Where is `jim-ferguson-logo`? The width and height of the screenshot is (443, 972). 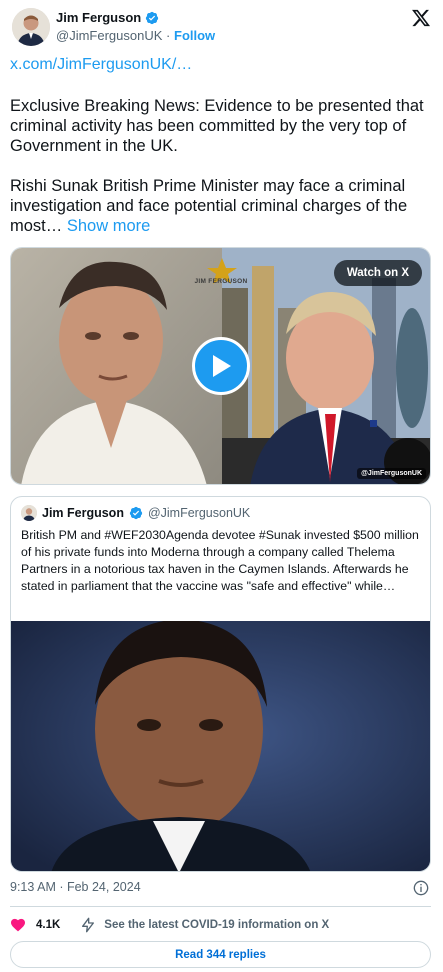 jim-ferguson-logo is located at coordinates (222, 271).